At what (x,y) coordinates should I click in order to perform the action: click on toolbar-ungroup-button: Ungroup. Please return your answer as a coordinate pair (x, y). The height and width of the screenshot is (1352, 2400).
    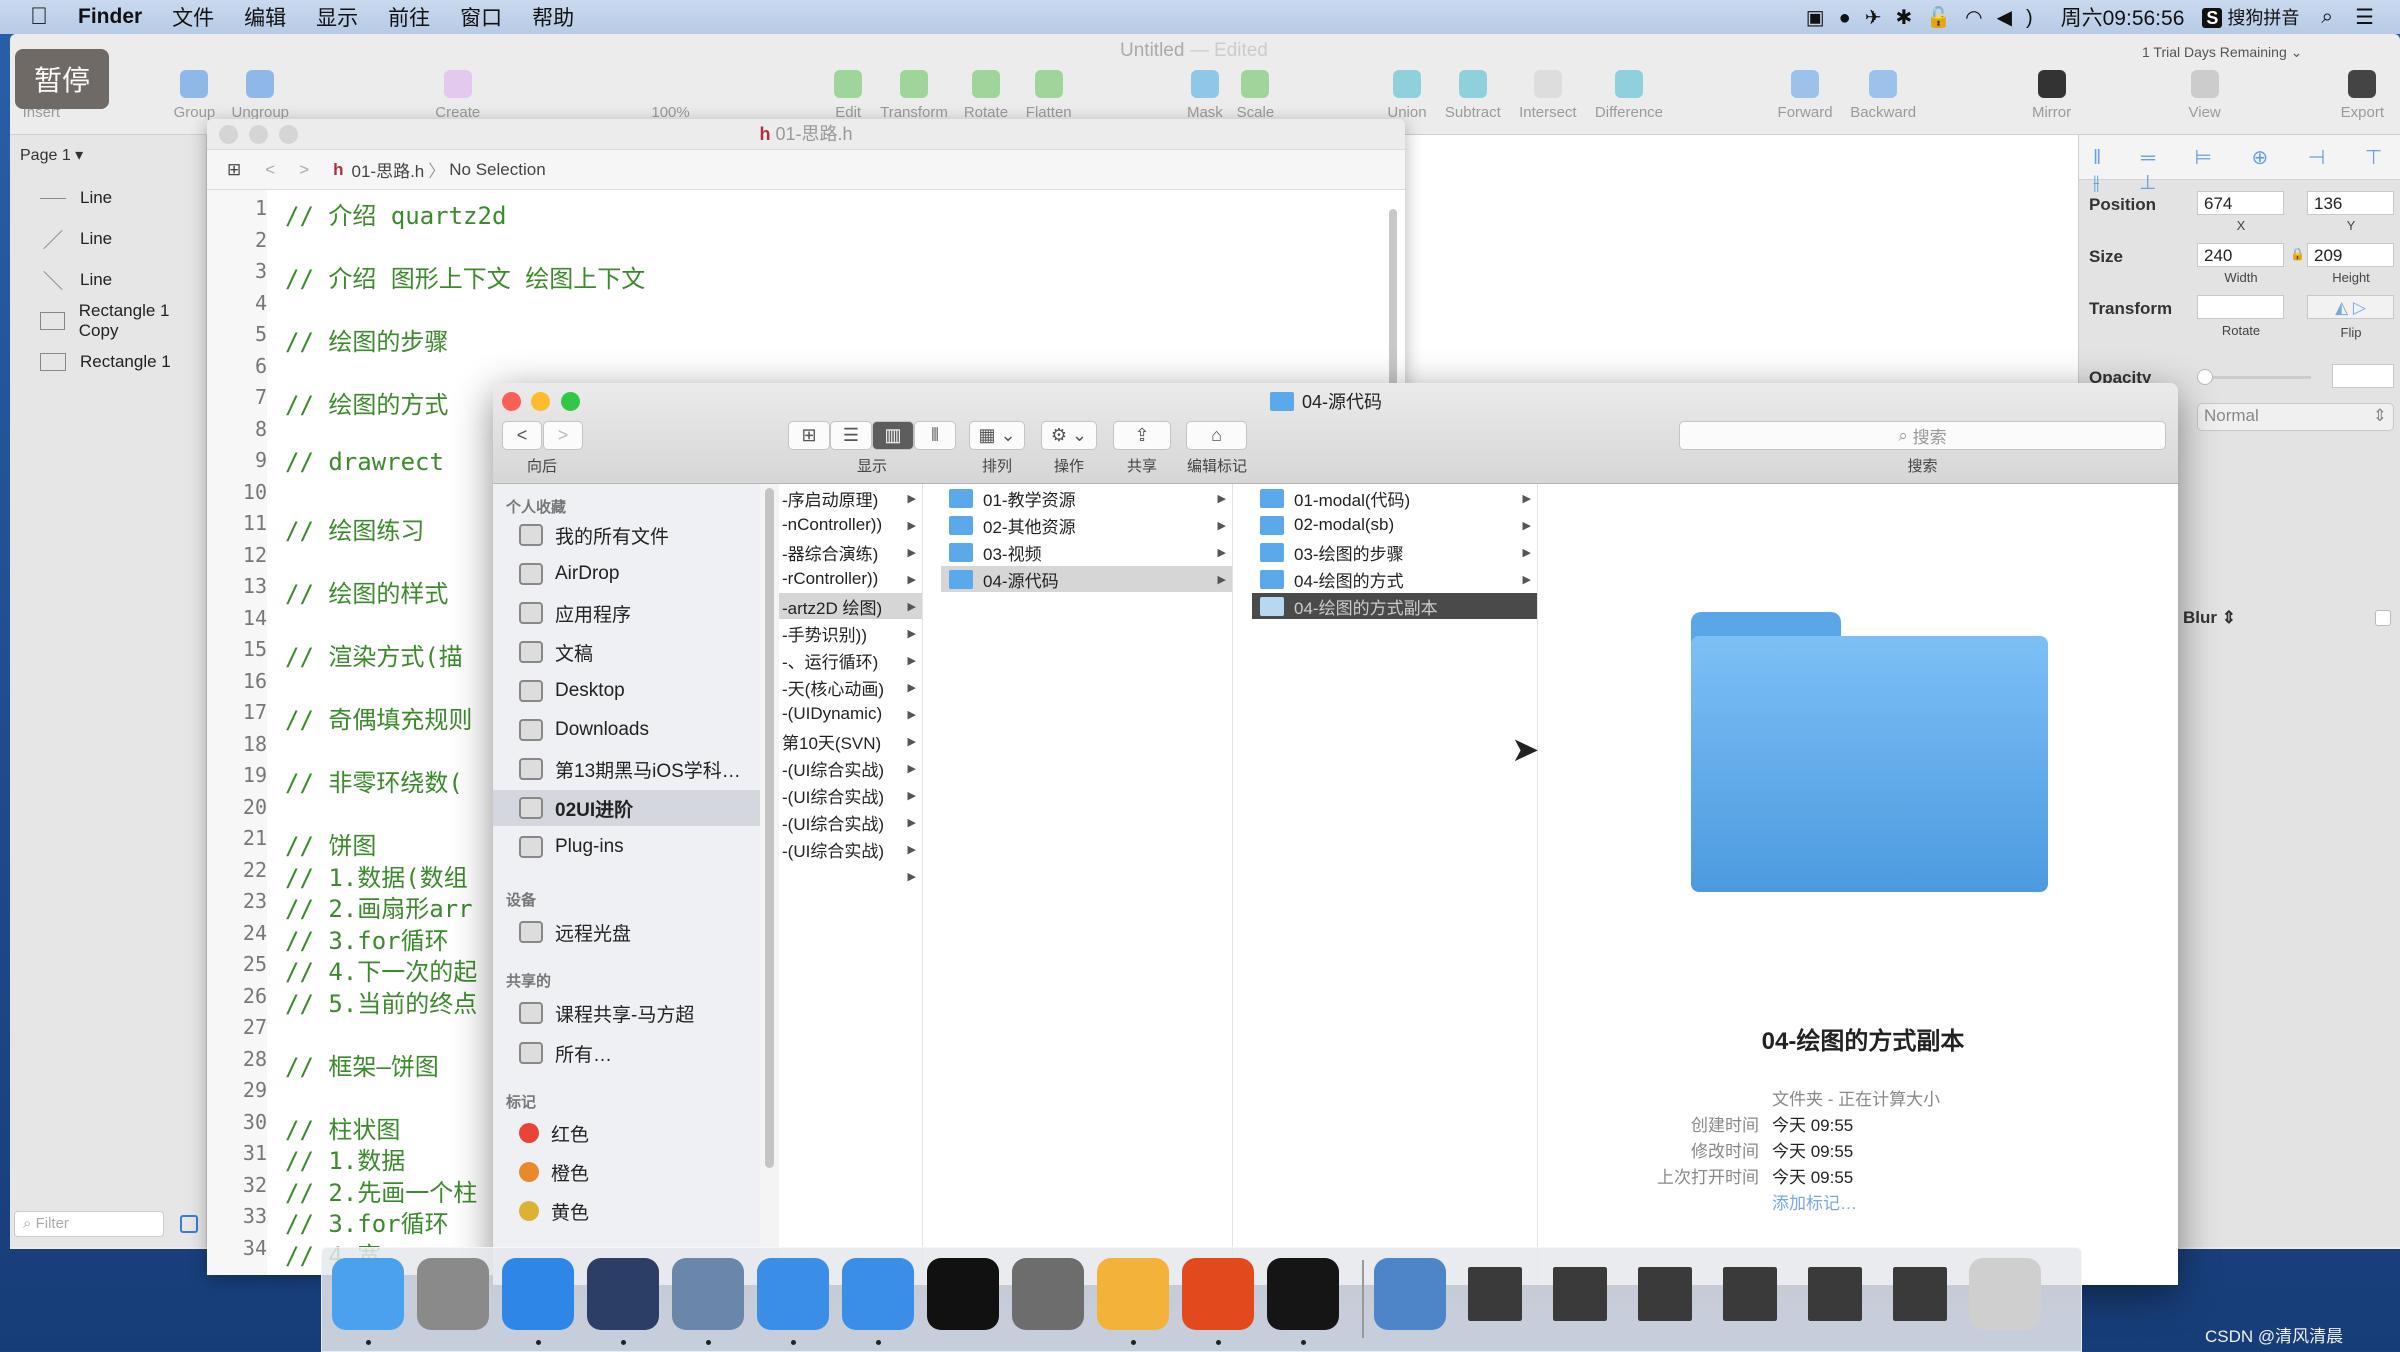
    Looking at the image, I should click on (260, 95).